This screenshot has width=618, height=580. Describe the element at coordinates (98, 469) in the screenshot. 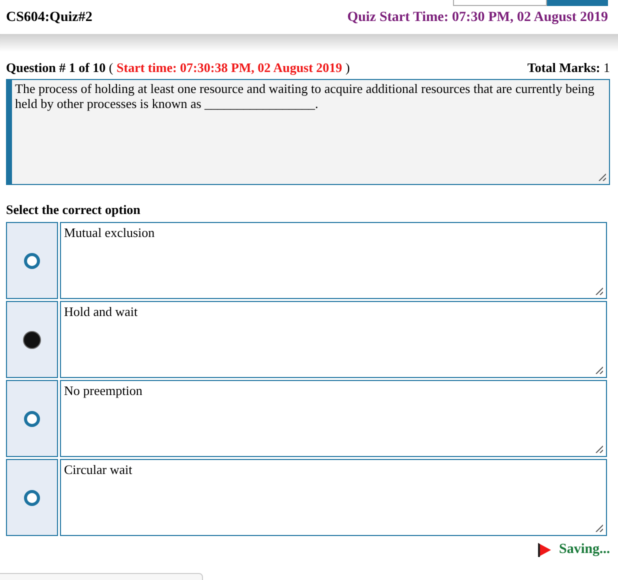

I see `option-text: Circular wait` at that location.